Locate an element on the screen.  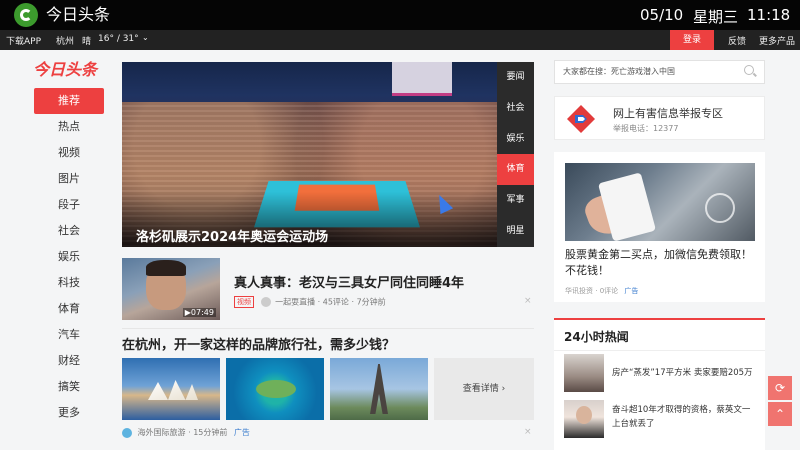
hot-news-divider is located at coordinates (659, 350).